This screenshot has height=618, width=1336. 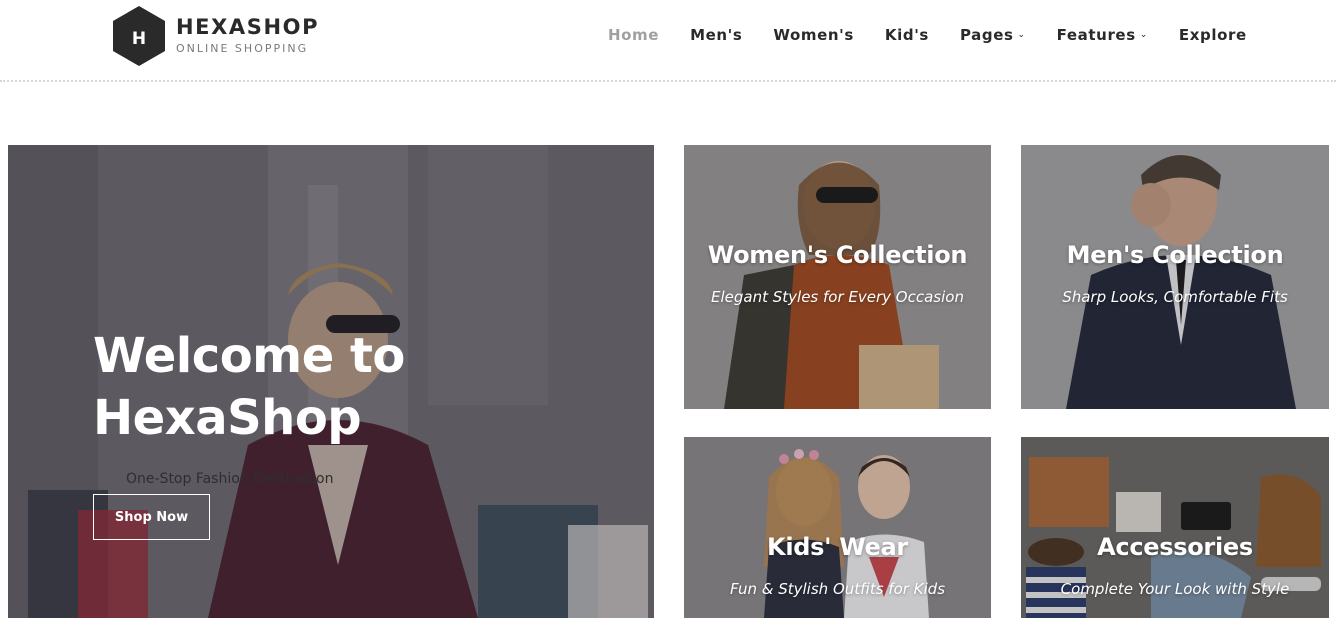 What do you see at coordinates (248, 27) in the screenshot?
I see `brand-name: HEXASHOP` at bounding box center [248, 27].